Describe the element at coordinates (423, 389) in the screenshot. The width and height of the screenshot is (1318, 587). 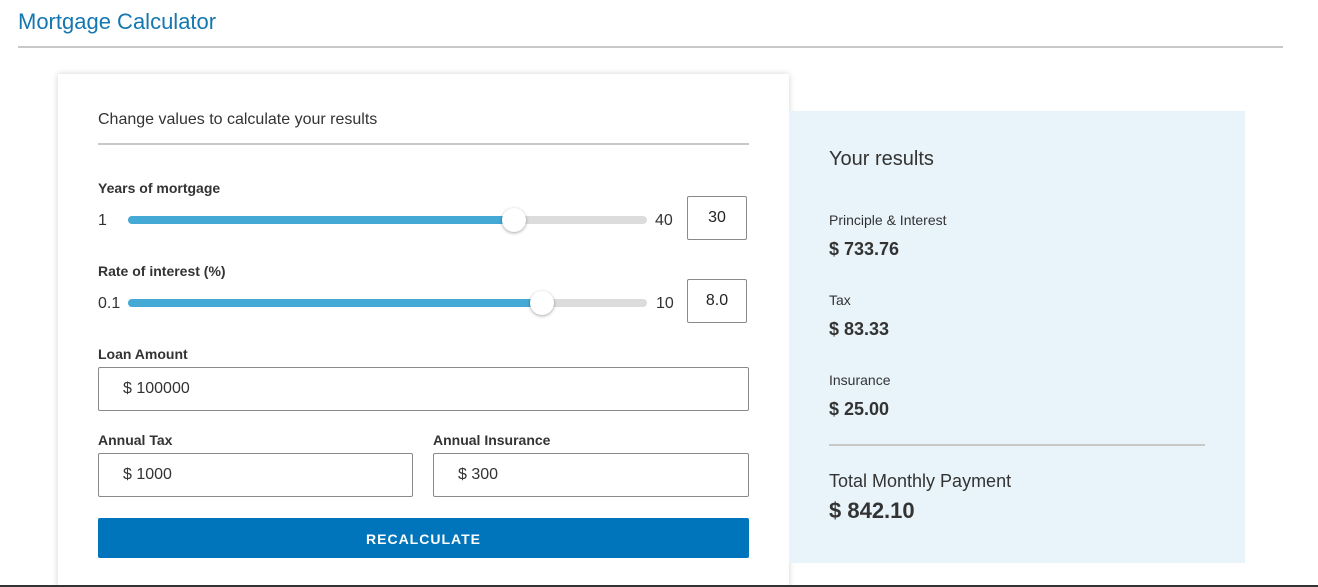
I see `loan-amount-input: $ 100000` at that location.